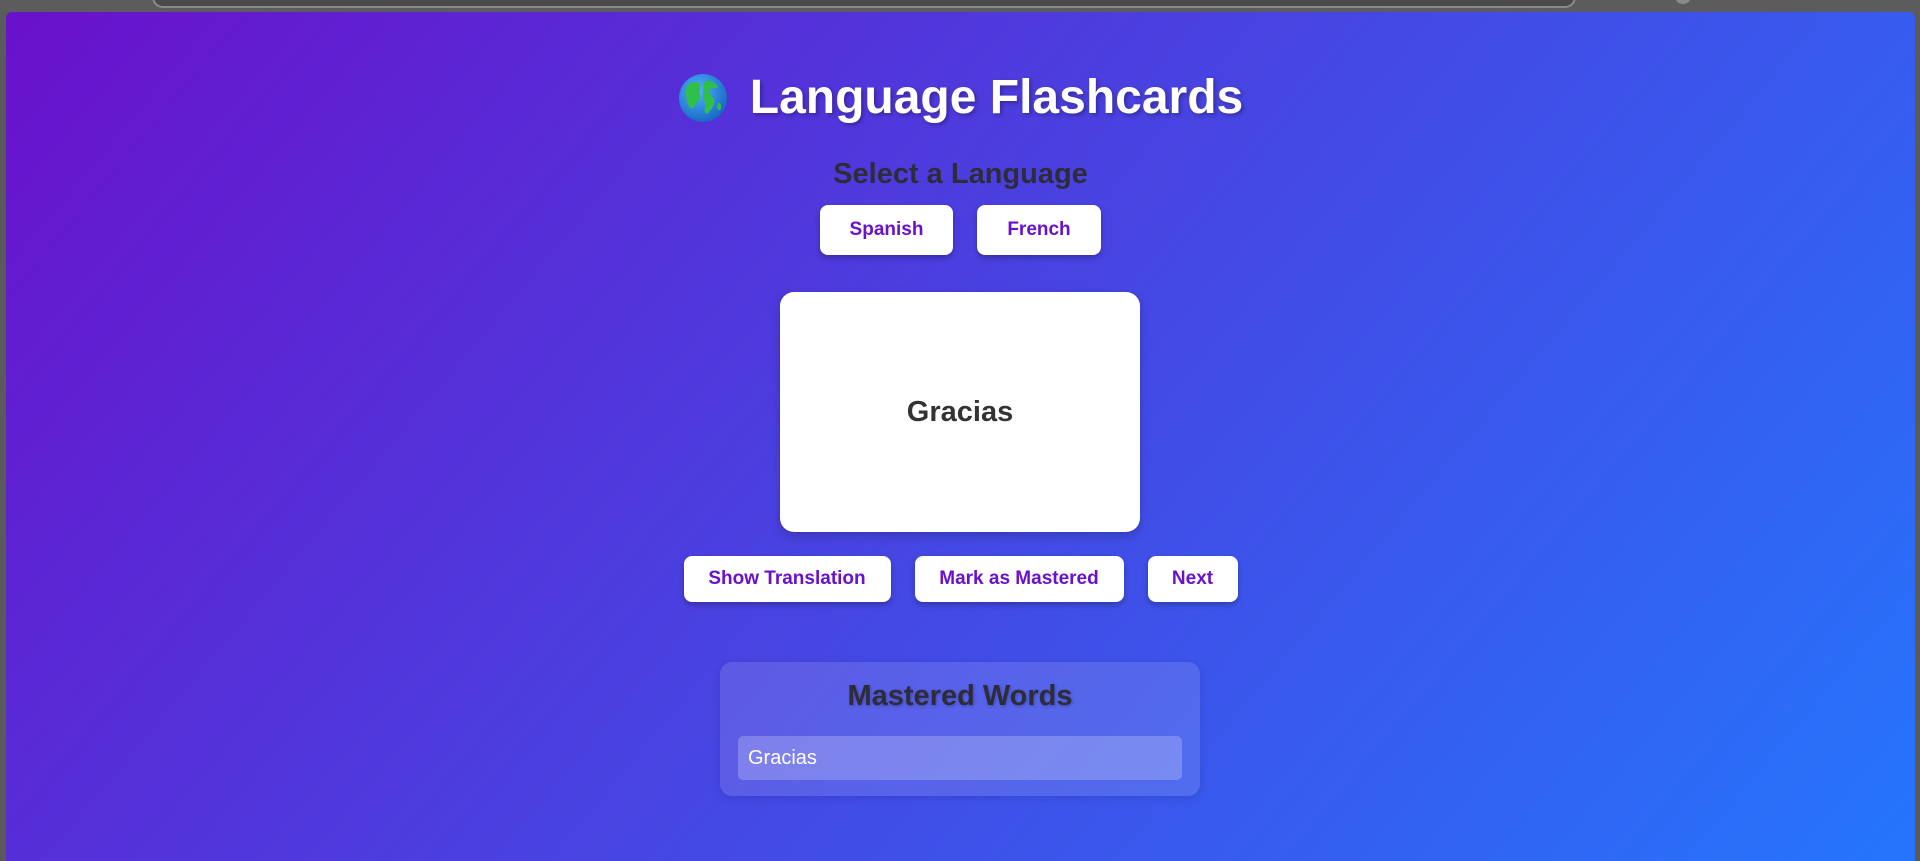  What do you see at coordinates (1019, 579) in the screenshot?
I see `mark-mastered-button: Mark as Mastered` at bounding box center [1019, 579].